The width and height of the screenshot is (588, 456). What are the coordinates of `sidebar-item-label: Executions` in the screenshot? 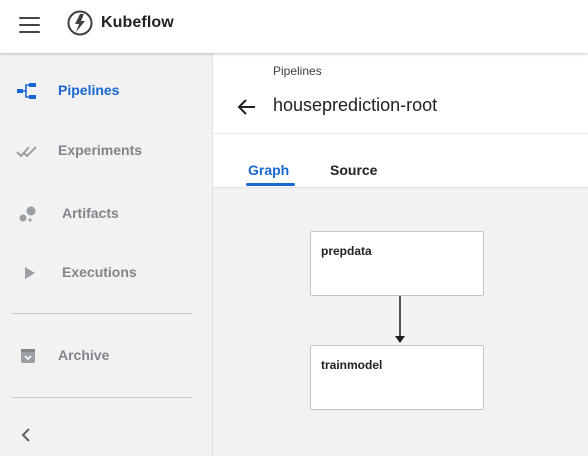 It's located at (99, 272).